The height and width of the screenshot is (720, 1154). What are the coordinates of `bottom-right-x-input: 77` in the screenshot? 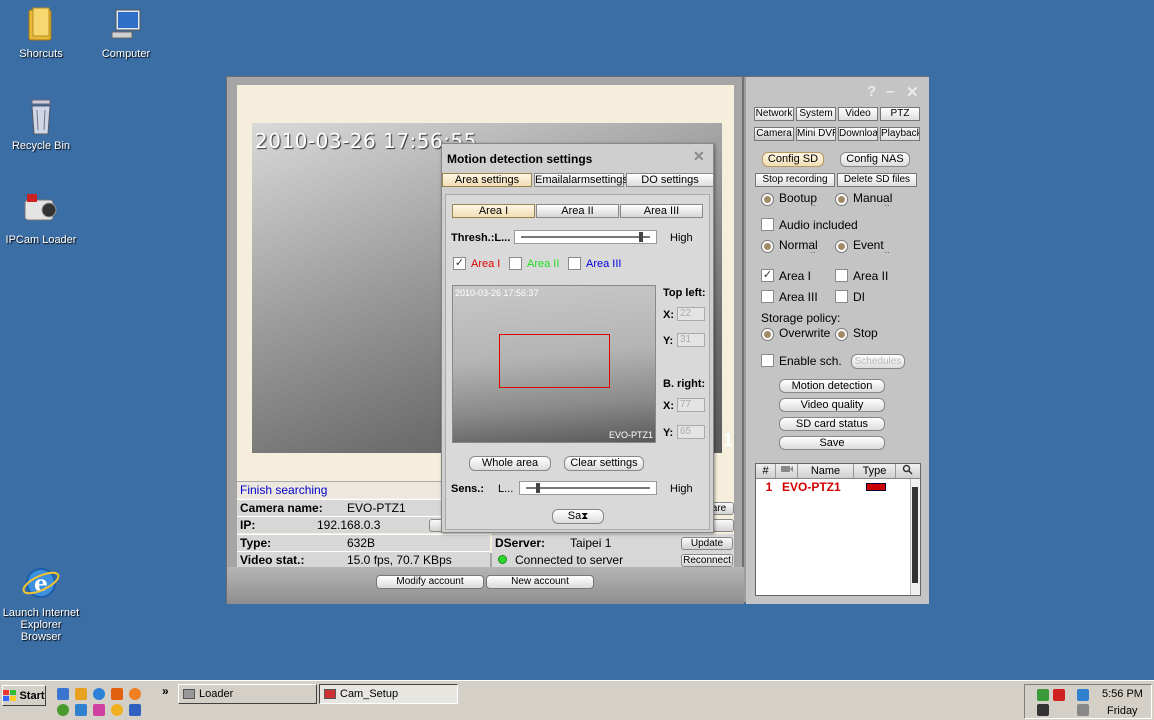 It's located at (691, 405).